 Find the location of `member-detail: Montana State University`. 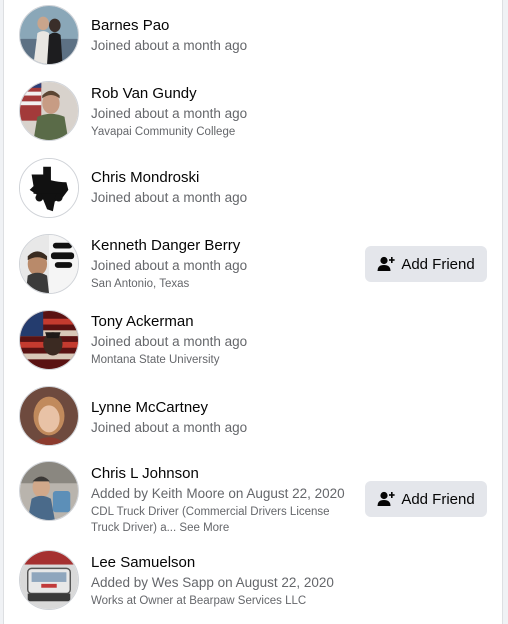

member-detail: Montana State University is located at coordinates (155, 360).